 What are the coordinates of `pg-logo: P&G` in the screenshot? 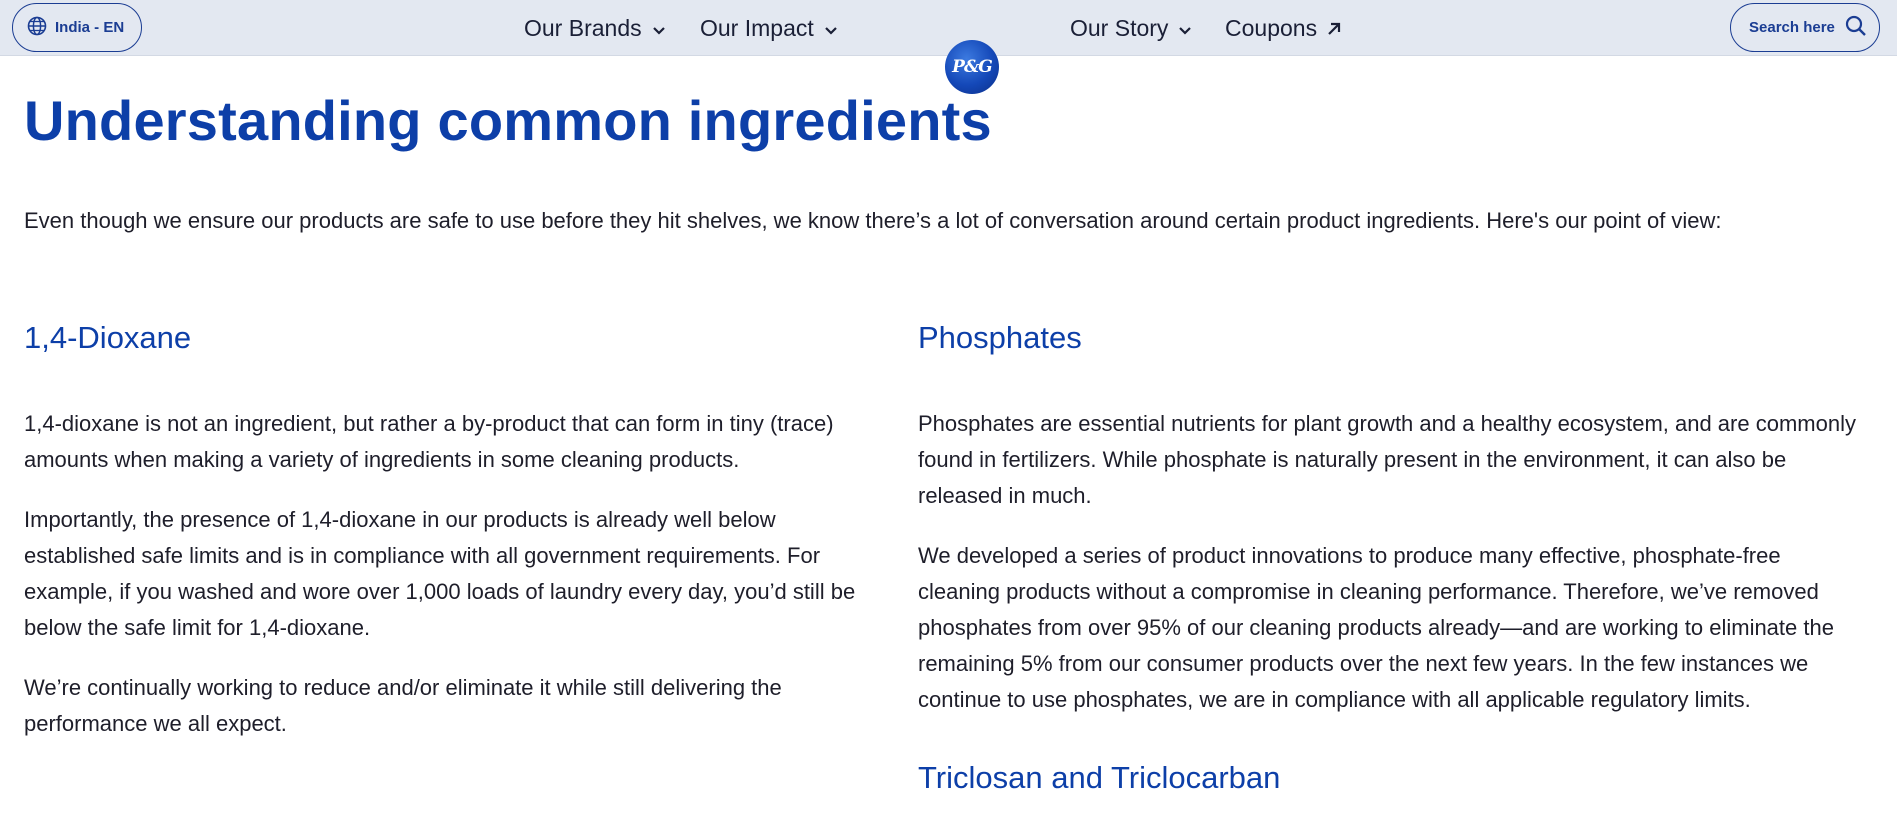 It's located at (972, 67).